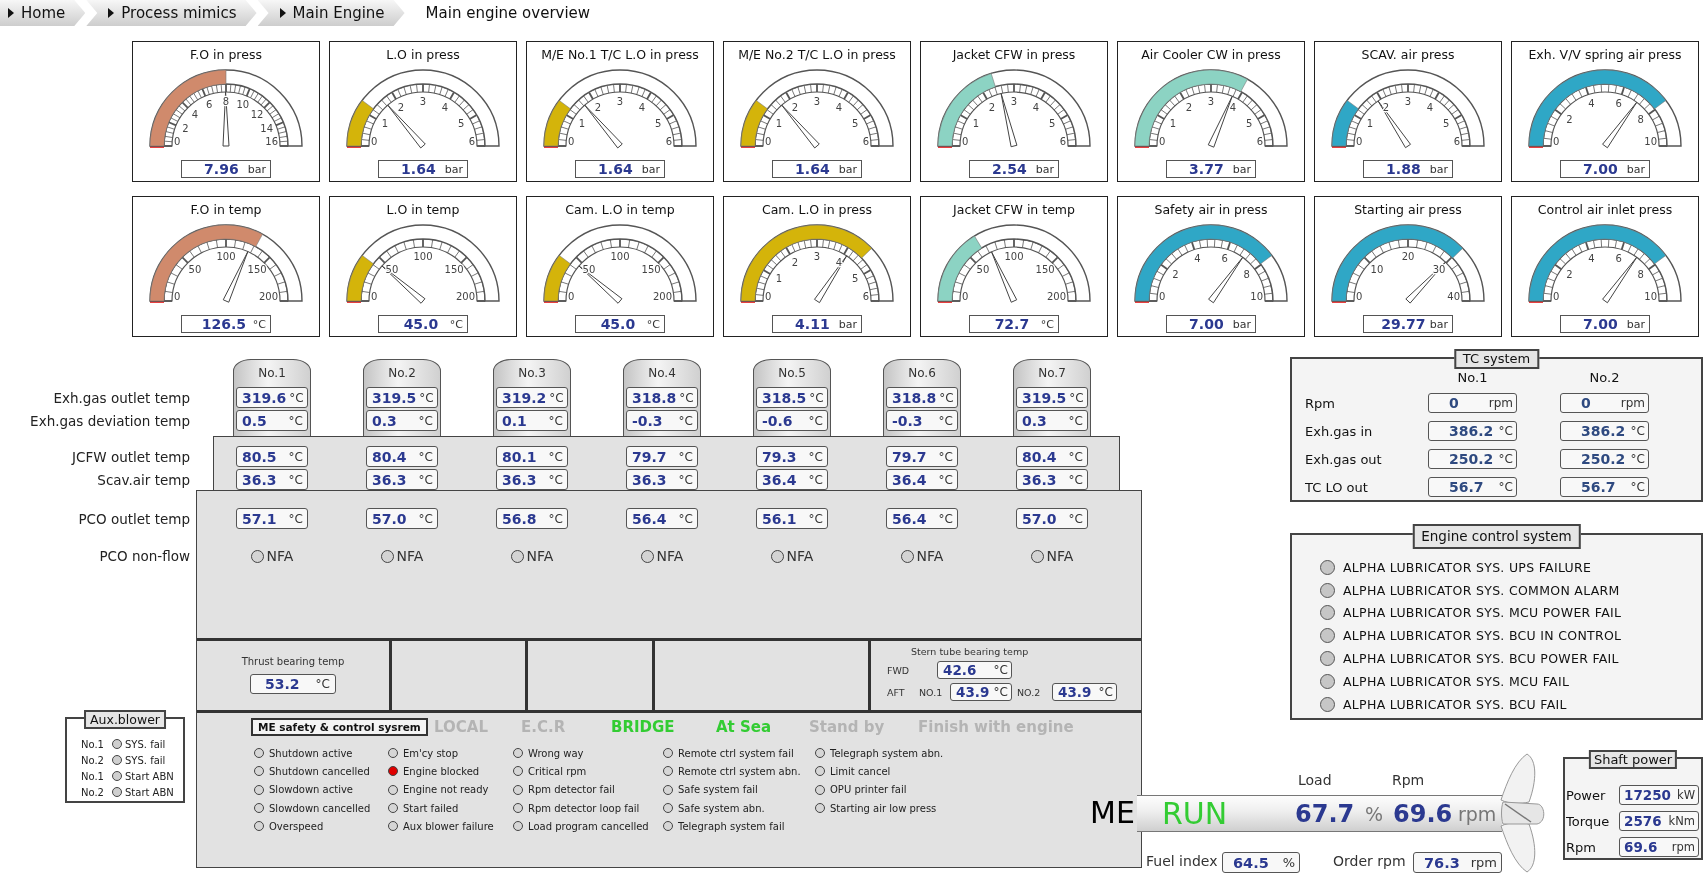 The height and width of the screenshot is (875, 1708). Describe the element at coordinates (1034, 420) in the screenshot. I see `readout-value: 0.3` at that location.